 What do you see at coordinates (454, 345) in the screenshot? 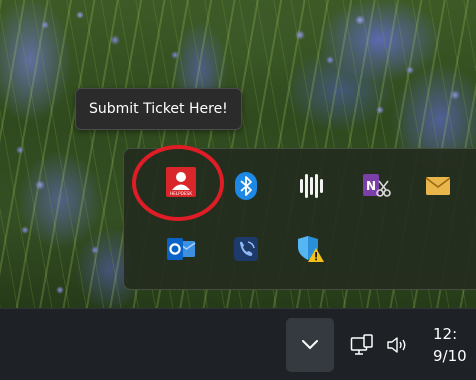
I see `taskbar-clock: 12: 9/10` at bounding box center [454, 345].